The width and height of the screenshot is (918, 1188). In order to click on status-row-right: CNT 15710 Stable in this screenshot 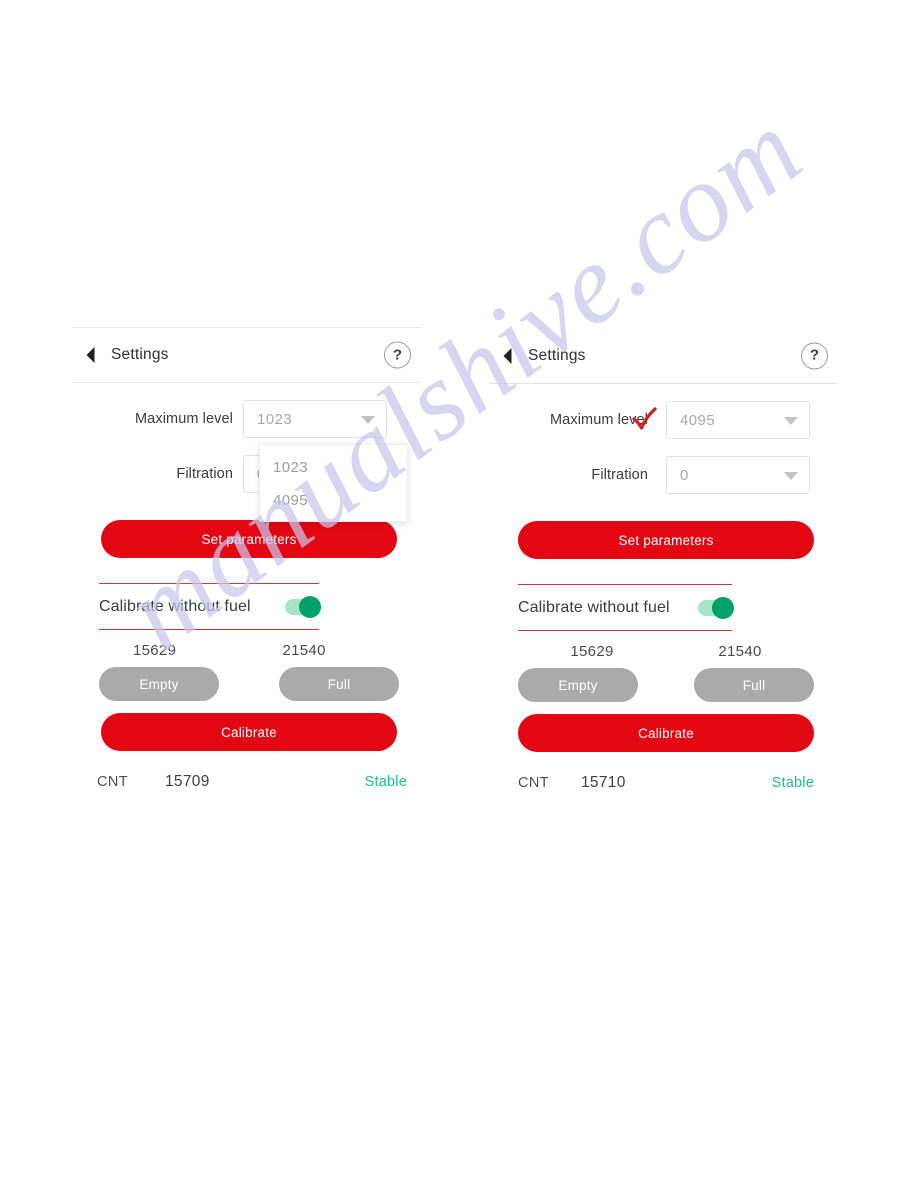, I will do `click(666, 783)`.